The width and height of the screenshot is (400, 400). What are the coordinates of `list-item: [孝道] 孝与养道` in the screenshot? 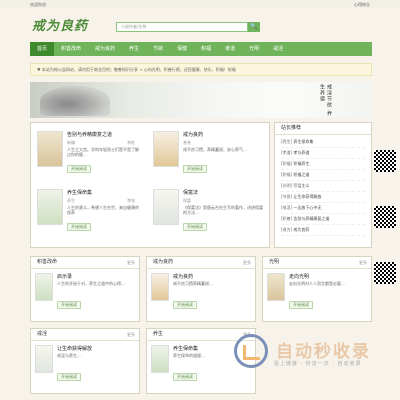 It's located at (323, 154).